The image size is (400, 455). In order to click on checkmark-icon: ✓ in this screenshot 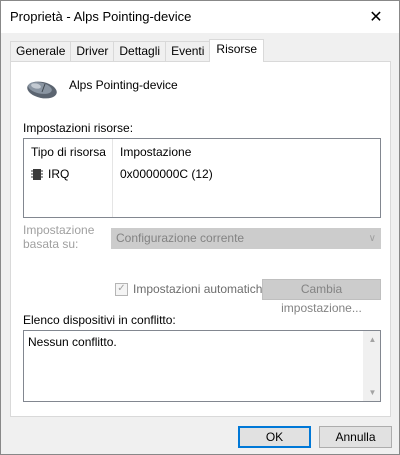, I will do `click(121, 288)`.